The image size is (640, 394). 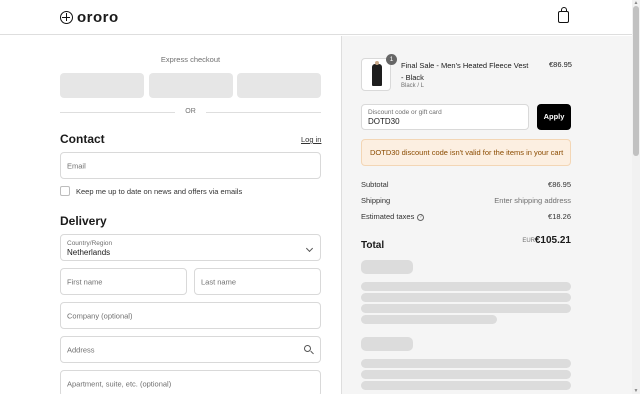 I want to click on info-icon: ?, so click(x=421, y=217).